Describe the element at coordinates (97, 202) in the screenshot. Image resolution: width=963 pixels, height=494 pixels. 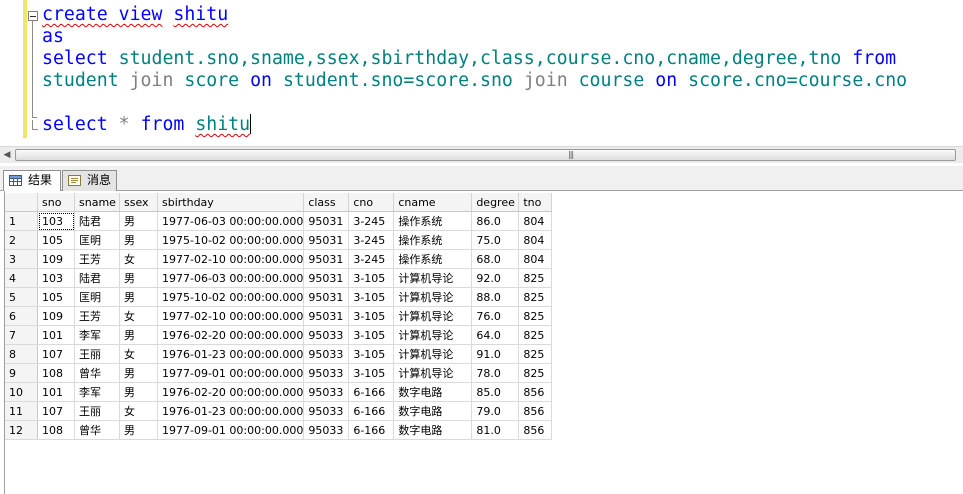
I see `column-header-sname: sname` at that location.